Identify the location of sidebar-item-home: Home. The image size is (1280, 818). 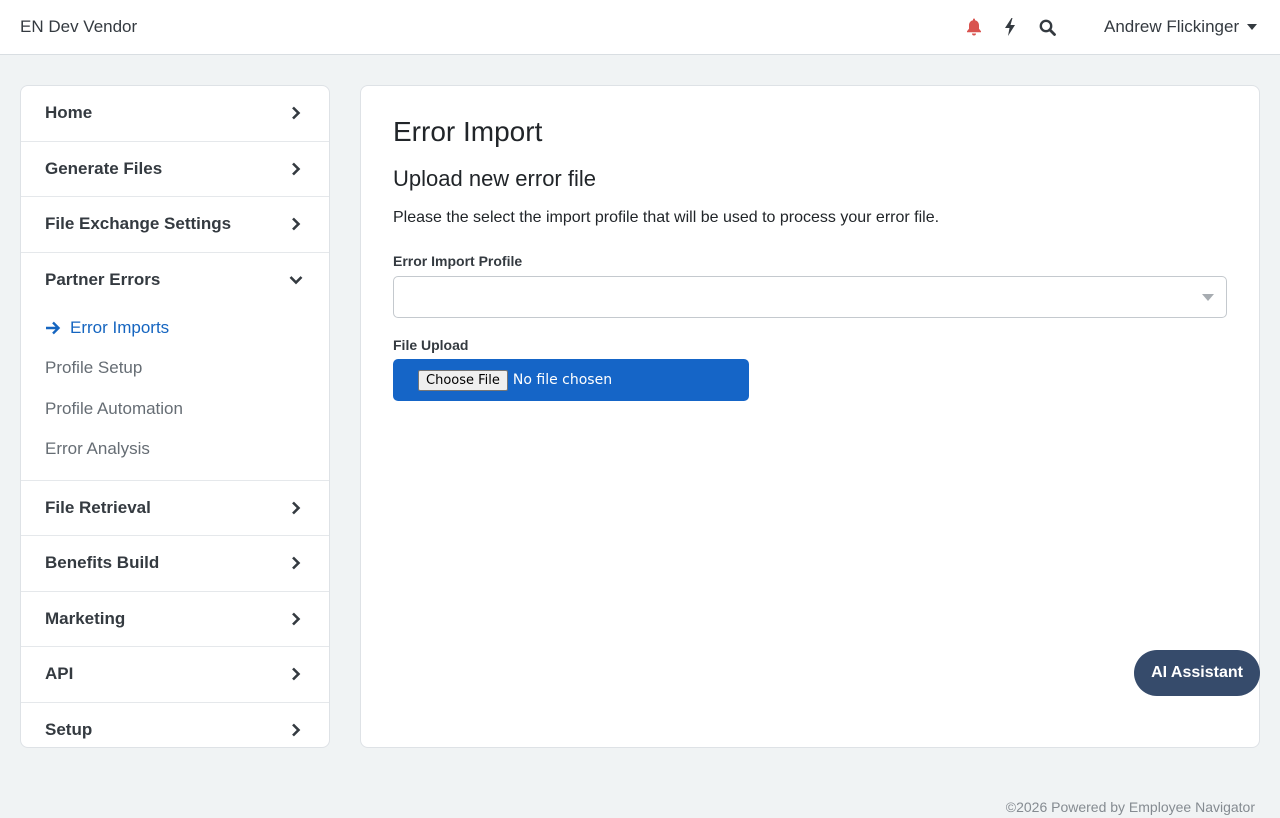
(175, 114).